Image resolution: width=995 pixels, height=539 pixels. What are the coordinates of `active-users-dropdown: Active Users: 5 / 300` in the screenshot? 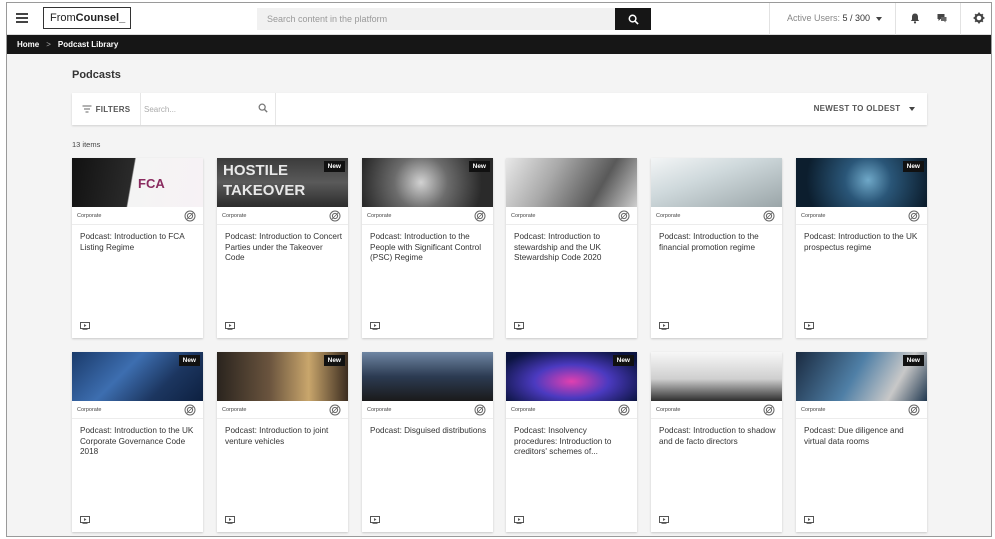 It's located at (834, 18).